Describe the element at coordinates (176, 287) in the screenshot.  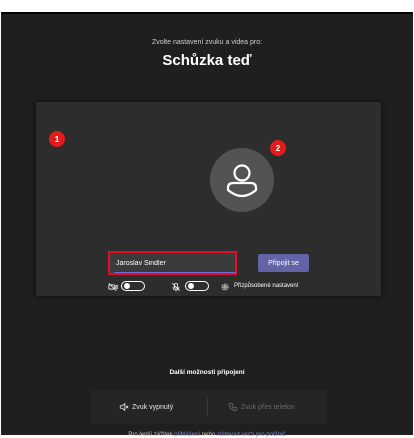
I see `mic-off-icon` at that location.